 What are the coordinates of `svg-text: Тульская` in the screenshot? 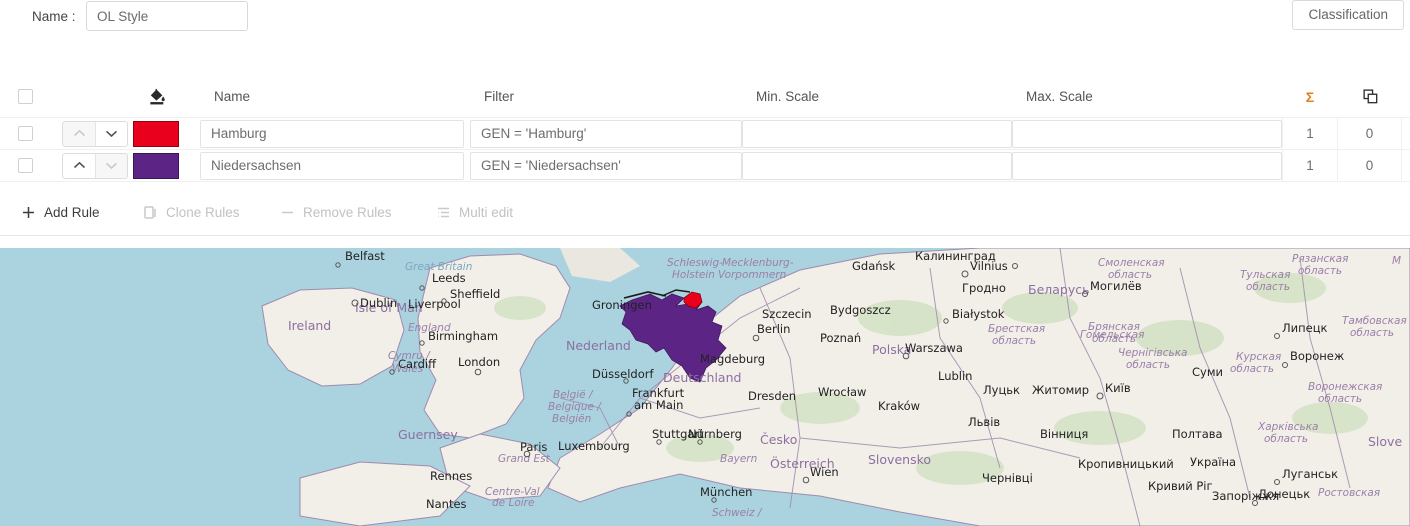 It's located at (1265, 275).